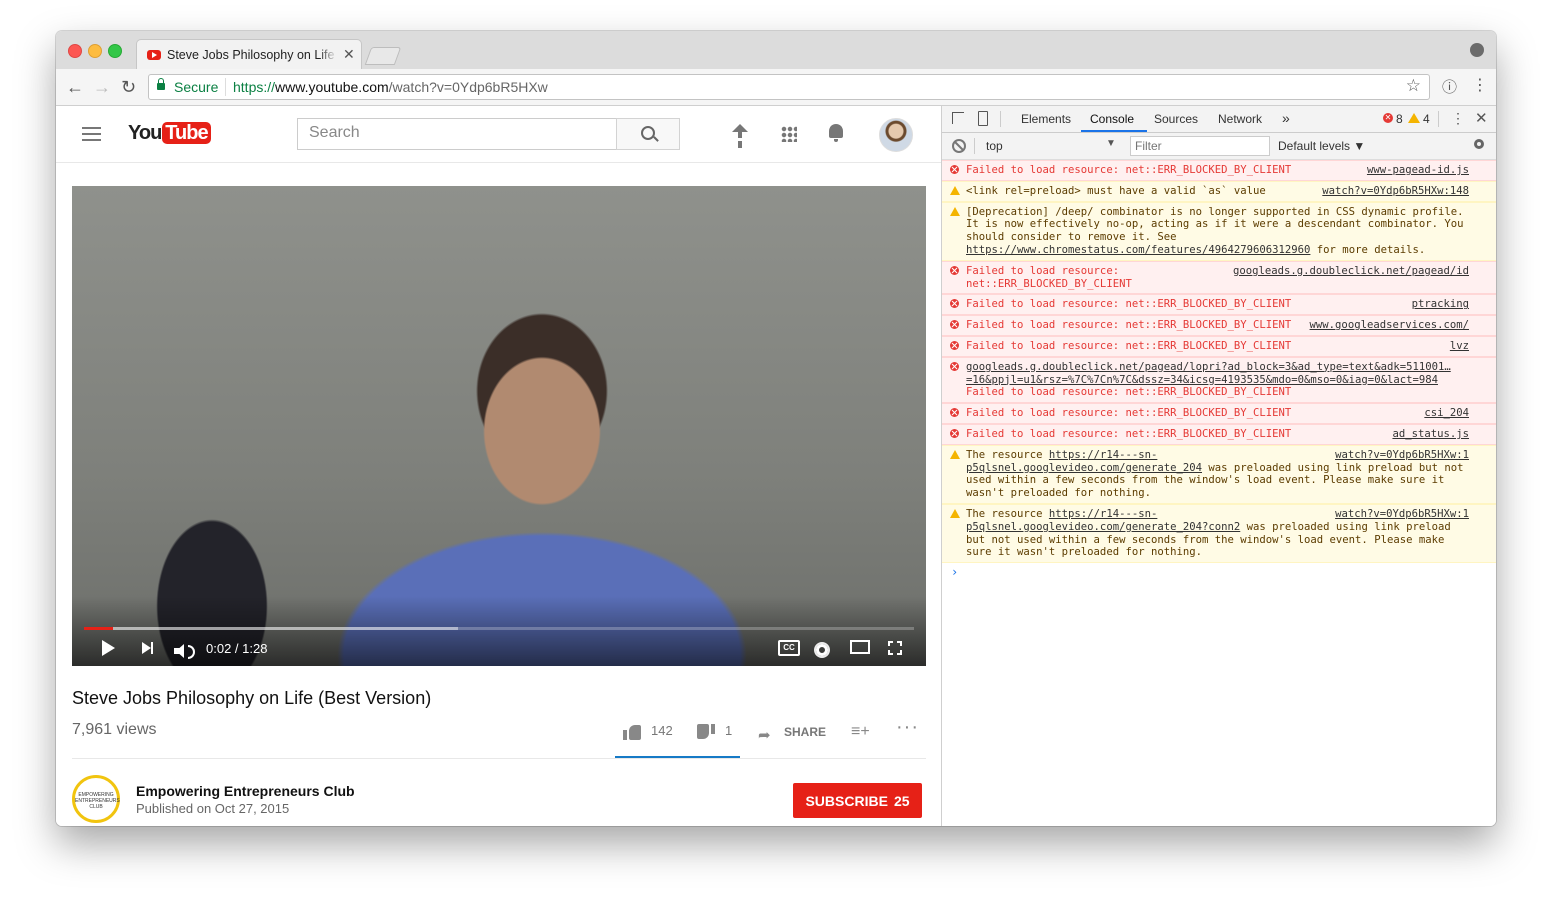 The height and width of the screenshot is (906, 1552). Describe the element at coordinates (1414, 118) in the screenshot. I see `warning-badge-icon` at that location.